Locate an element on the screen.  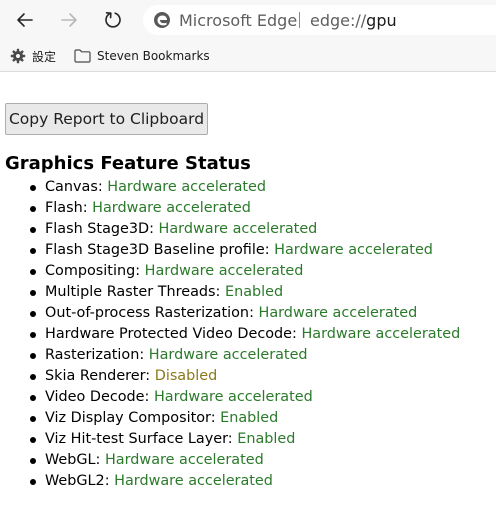
feature-item: WebGL: Hardware accelerated is located at coordinates (248, 460).